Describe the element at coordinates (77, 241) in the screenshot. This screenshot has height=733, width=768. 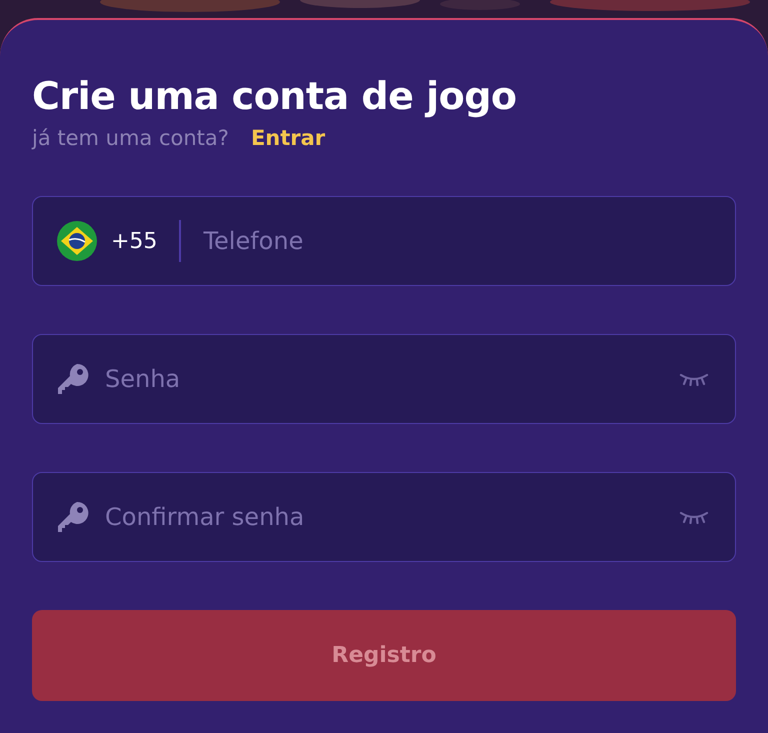
I see `brazil-flag-icon` at that location.